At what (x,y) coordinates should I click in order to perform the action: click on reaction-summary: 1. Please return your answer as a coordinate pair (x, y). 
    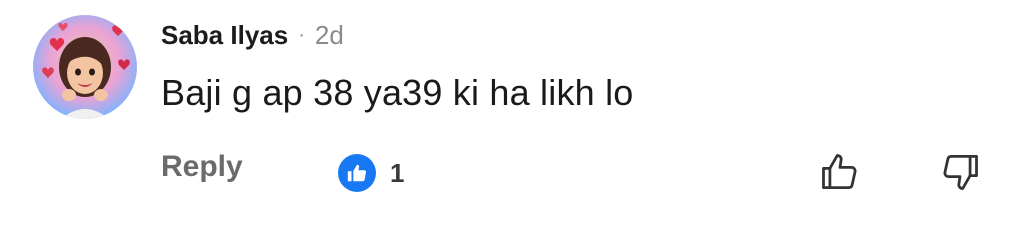
    Looking at the image, I should click on (371, 173).